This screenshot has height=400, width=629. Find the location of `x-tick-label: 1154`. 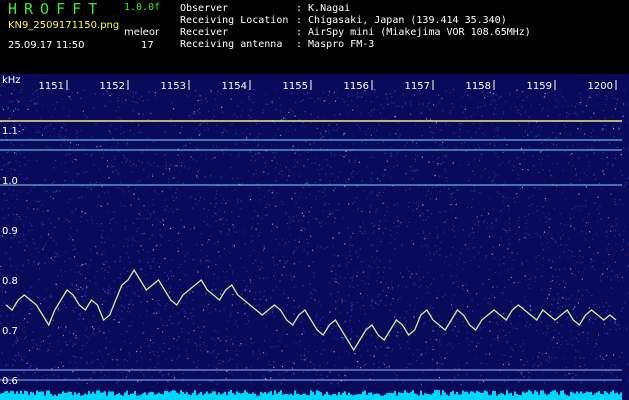

x-tick-label: 1154 is located at coordinates (234, 86).